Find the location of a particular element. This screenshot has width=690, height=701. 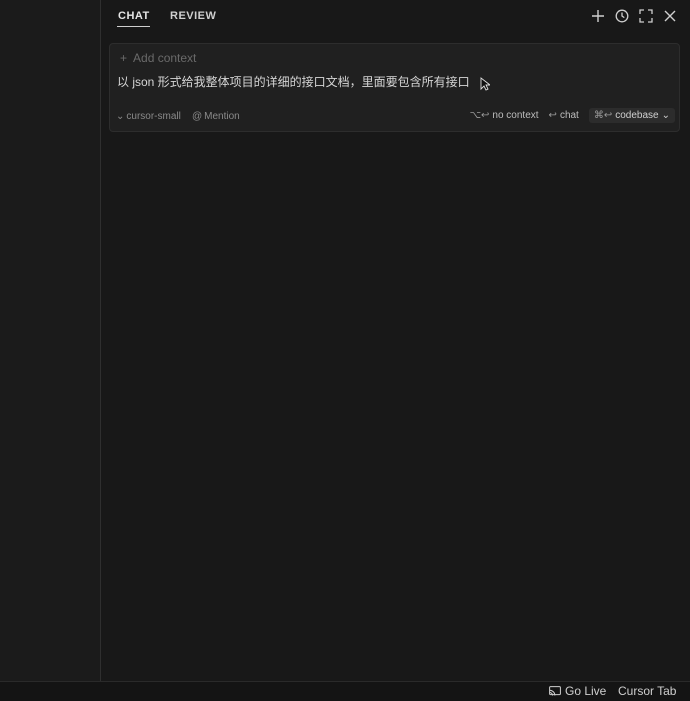

no-context-label: no context is located at coordinates (515, 115).